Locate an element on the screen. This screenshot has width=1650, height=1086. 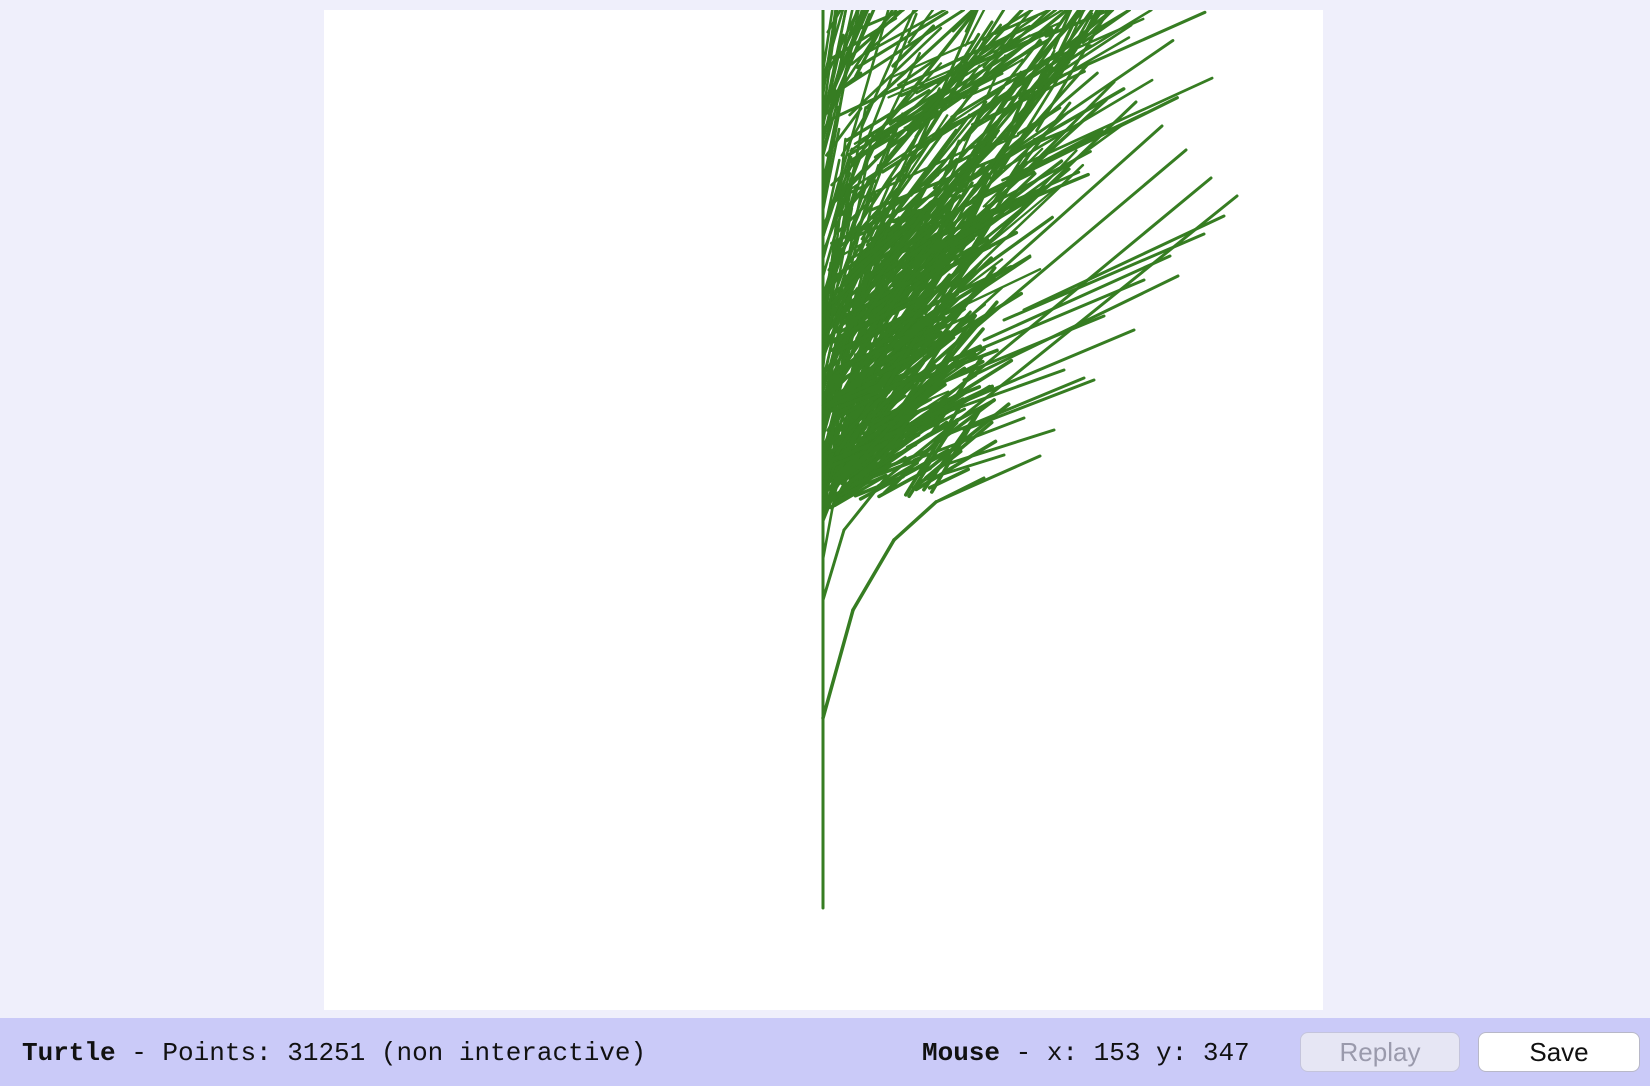
replay-button: Replay is located at coordinates (1380, 1052).